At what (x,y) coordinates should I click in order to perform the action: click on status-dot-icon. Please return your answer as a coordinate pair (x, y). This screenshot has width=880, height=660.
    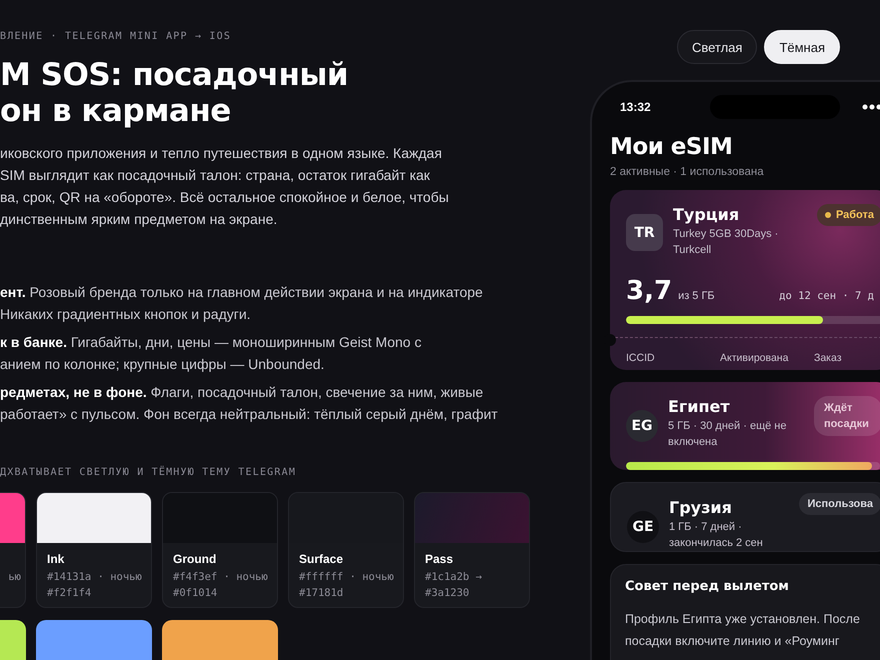
    Looking at the image, I should click on (827, 215).